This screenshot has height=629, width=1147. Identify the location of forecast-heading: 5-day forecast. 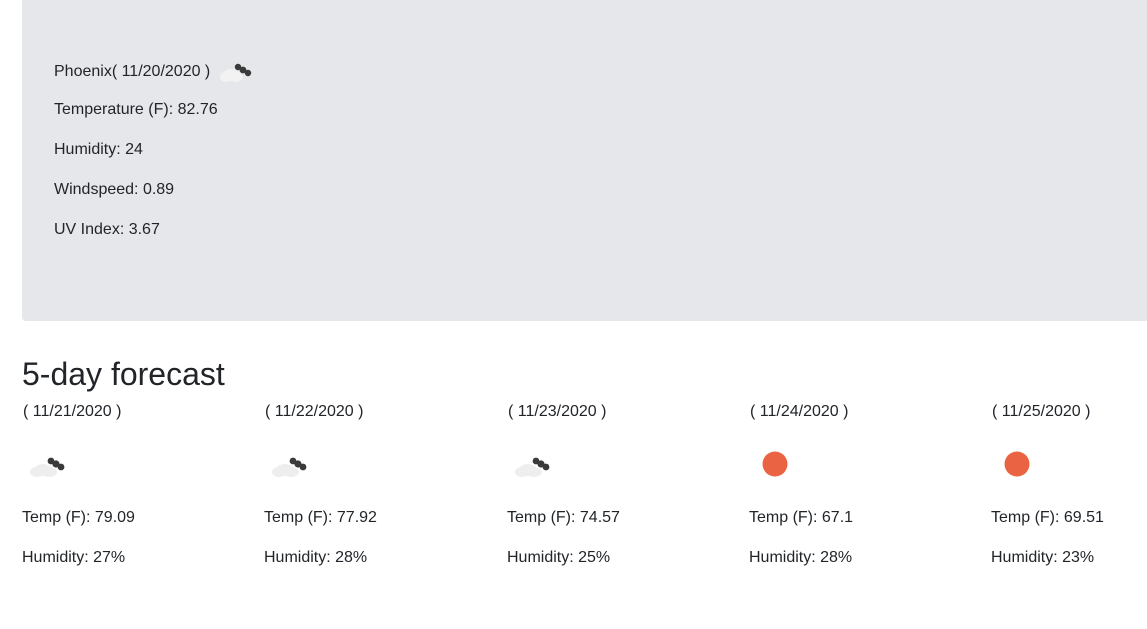
(123, 374).